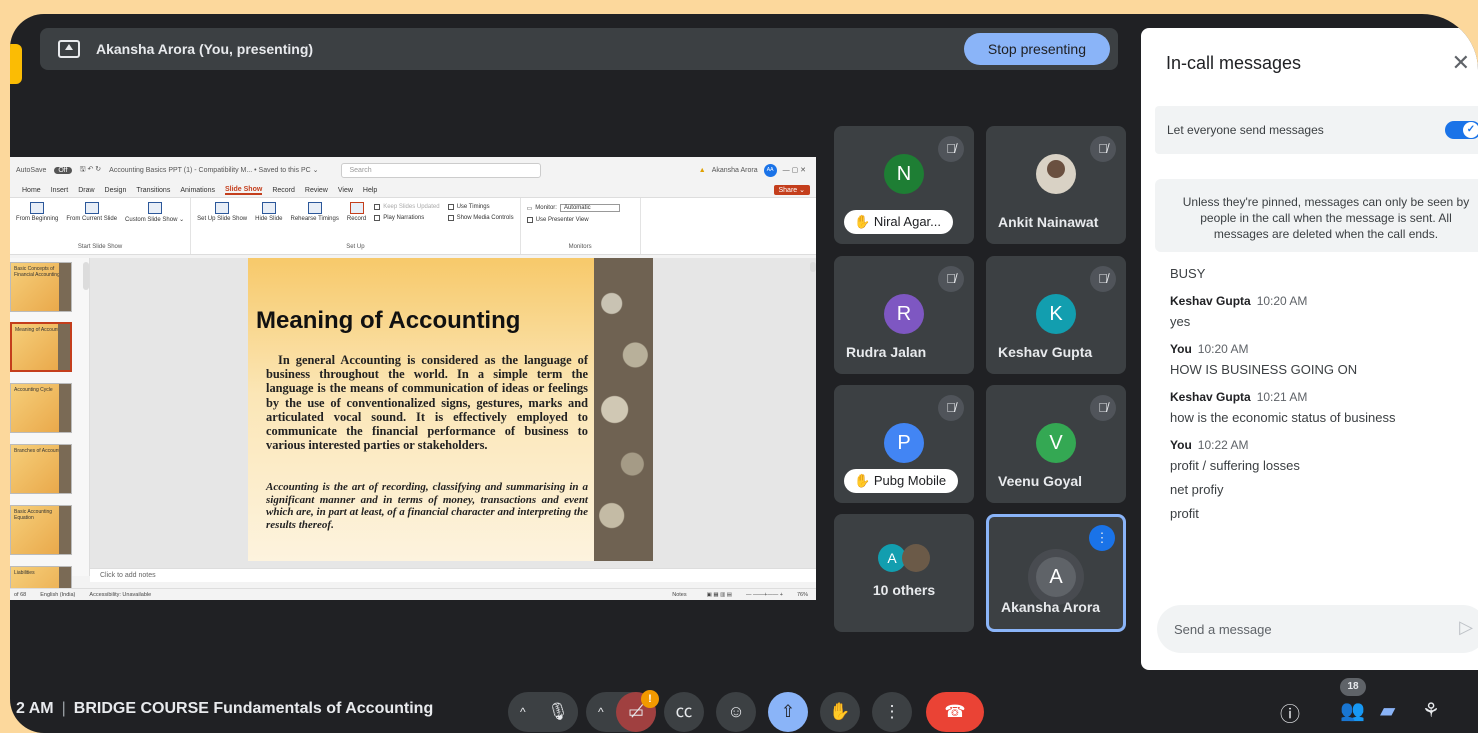 Image resolution: width=1478 pixels, height=733 pixels. What do you see at coordinates (1290, 712) in the screenshot?
I see `info-icon: ⓘ` at bounding box center [1290, 712].